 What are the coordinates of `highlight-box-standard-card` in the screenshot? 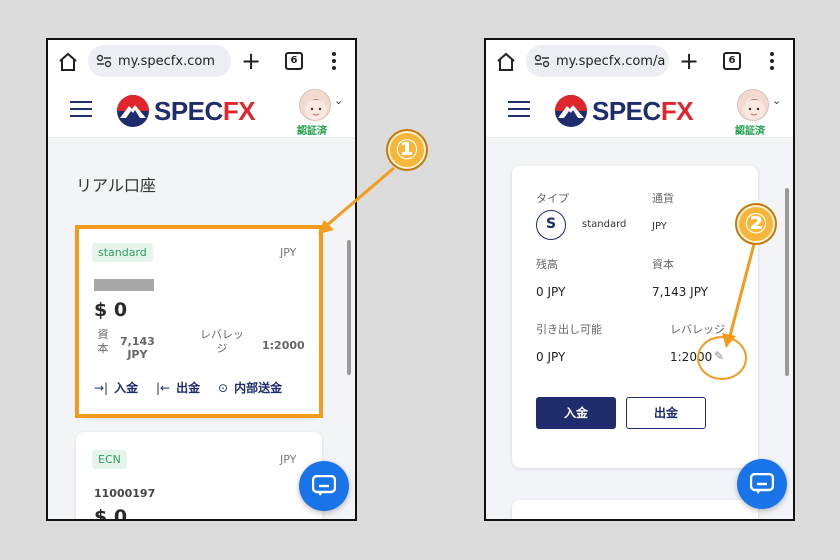 It's located at (199, 321).